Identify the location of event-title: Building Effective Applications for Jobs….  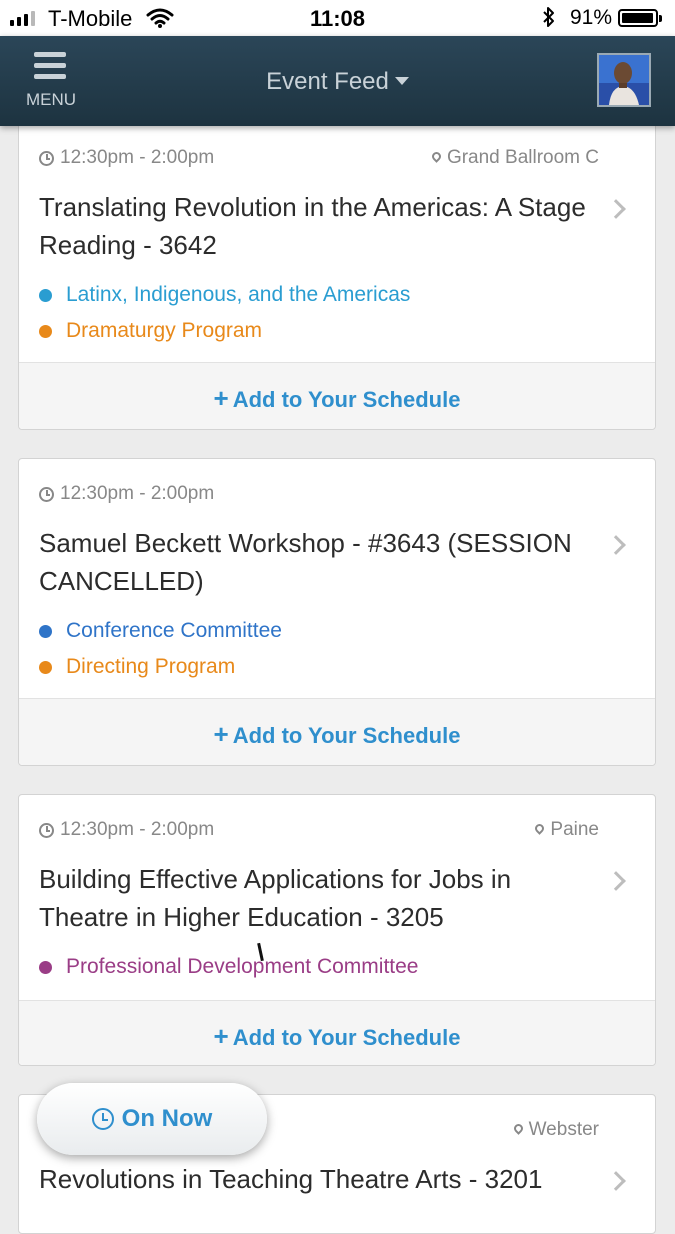
(319, 898).